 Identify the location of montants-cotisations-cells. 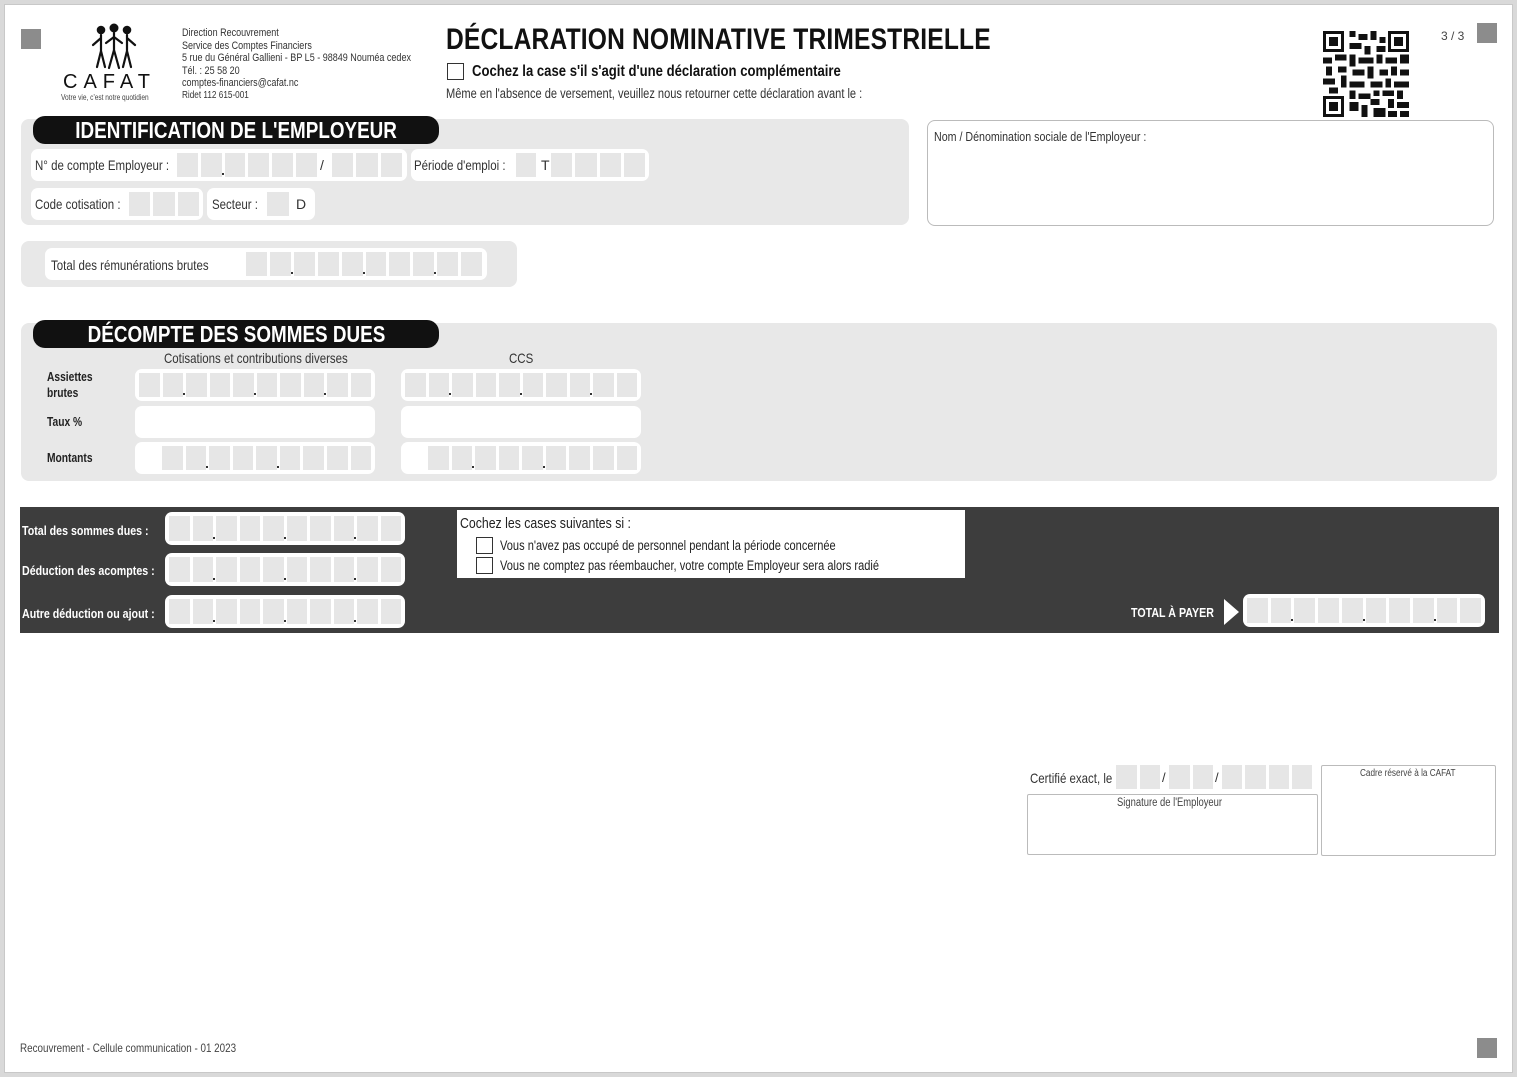
(267, 458).